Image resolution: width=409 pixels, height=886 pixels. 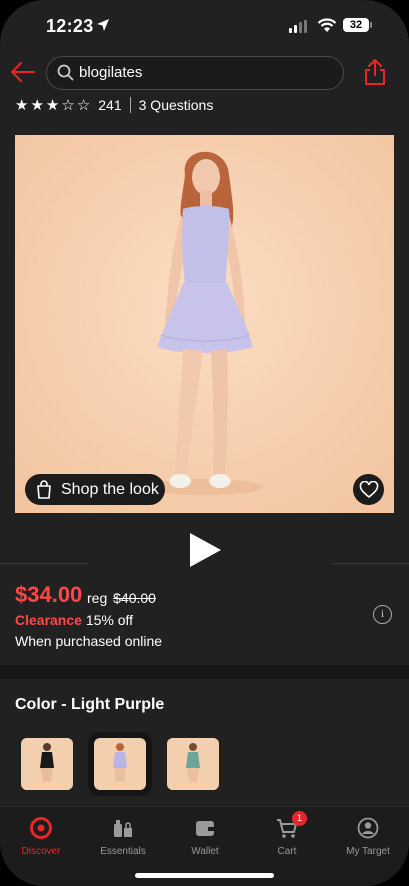 I want to click on cellular-signal-icon, so click(x=298, y=26).